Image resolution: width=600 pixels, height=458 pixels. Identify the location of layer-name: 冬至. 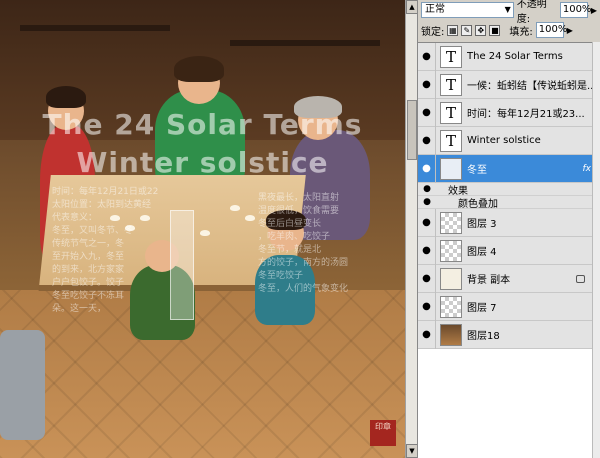
(477, 170).